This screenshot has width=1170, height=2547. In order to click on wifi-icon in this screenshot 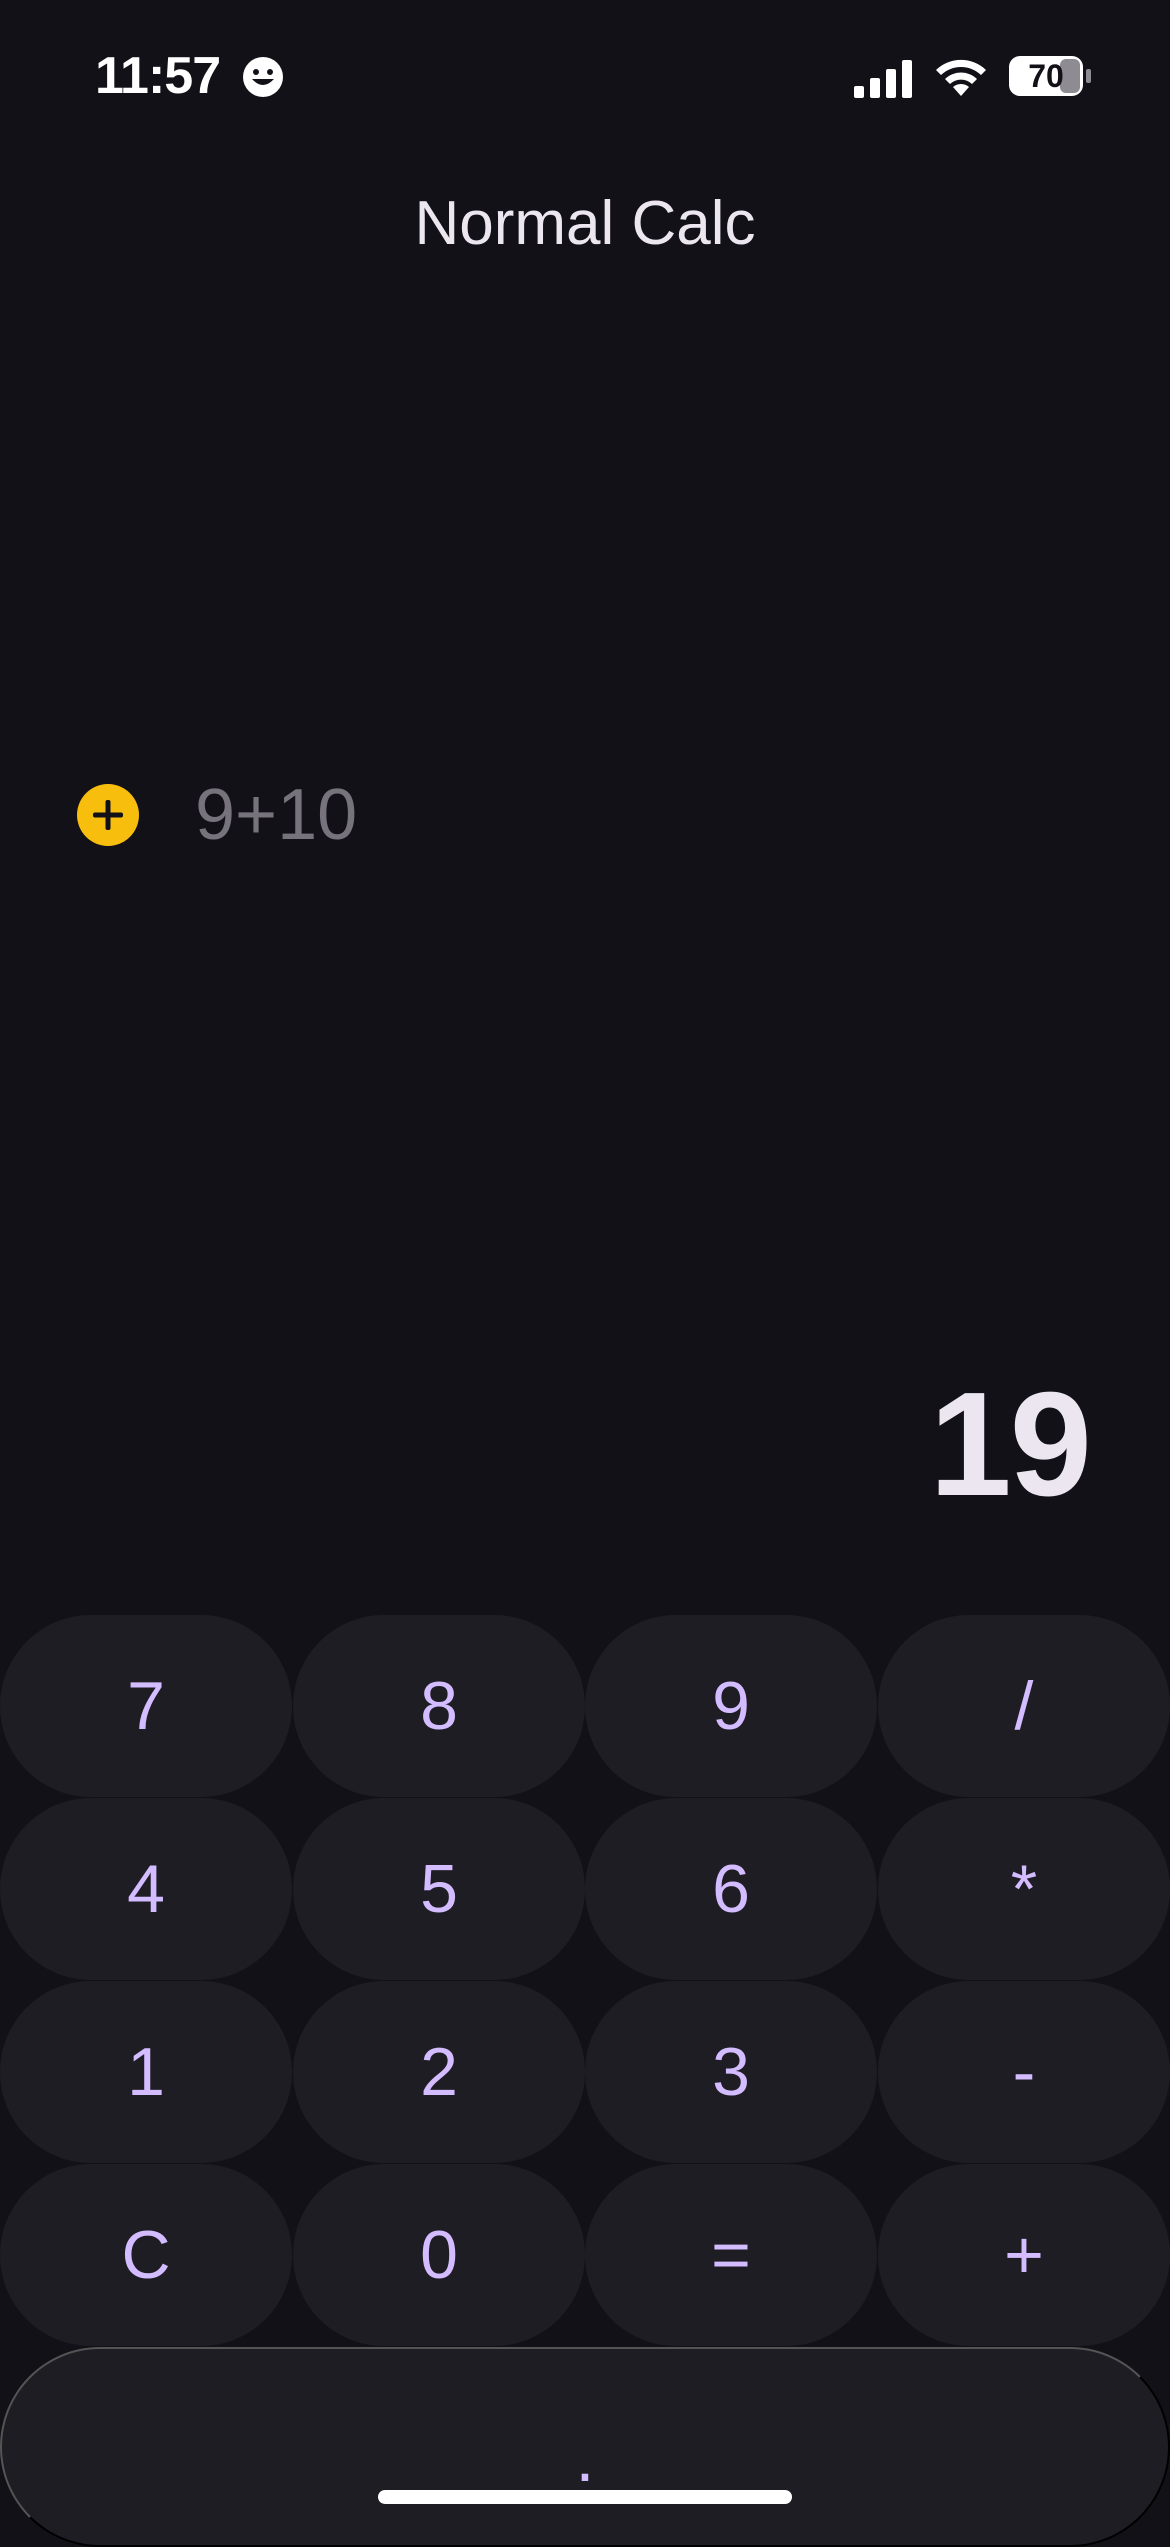, I will do `click(961, 77)`.